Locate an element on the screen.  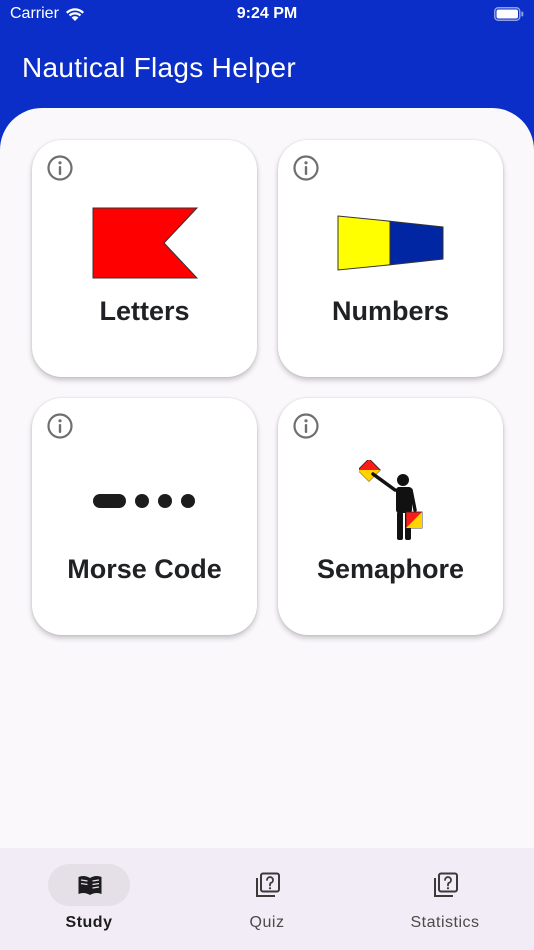
book-icon is located at coordinates (90, 885).